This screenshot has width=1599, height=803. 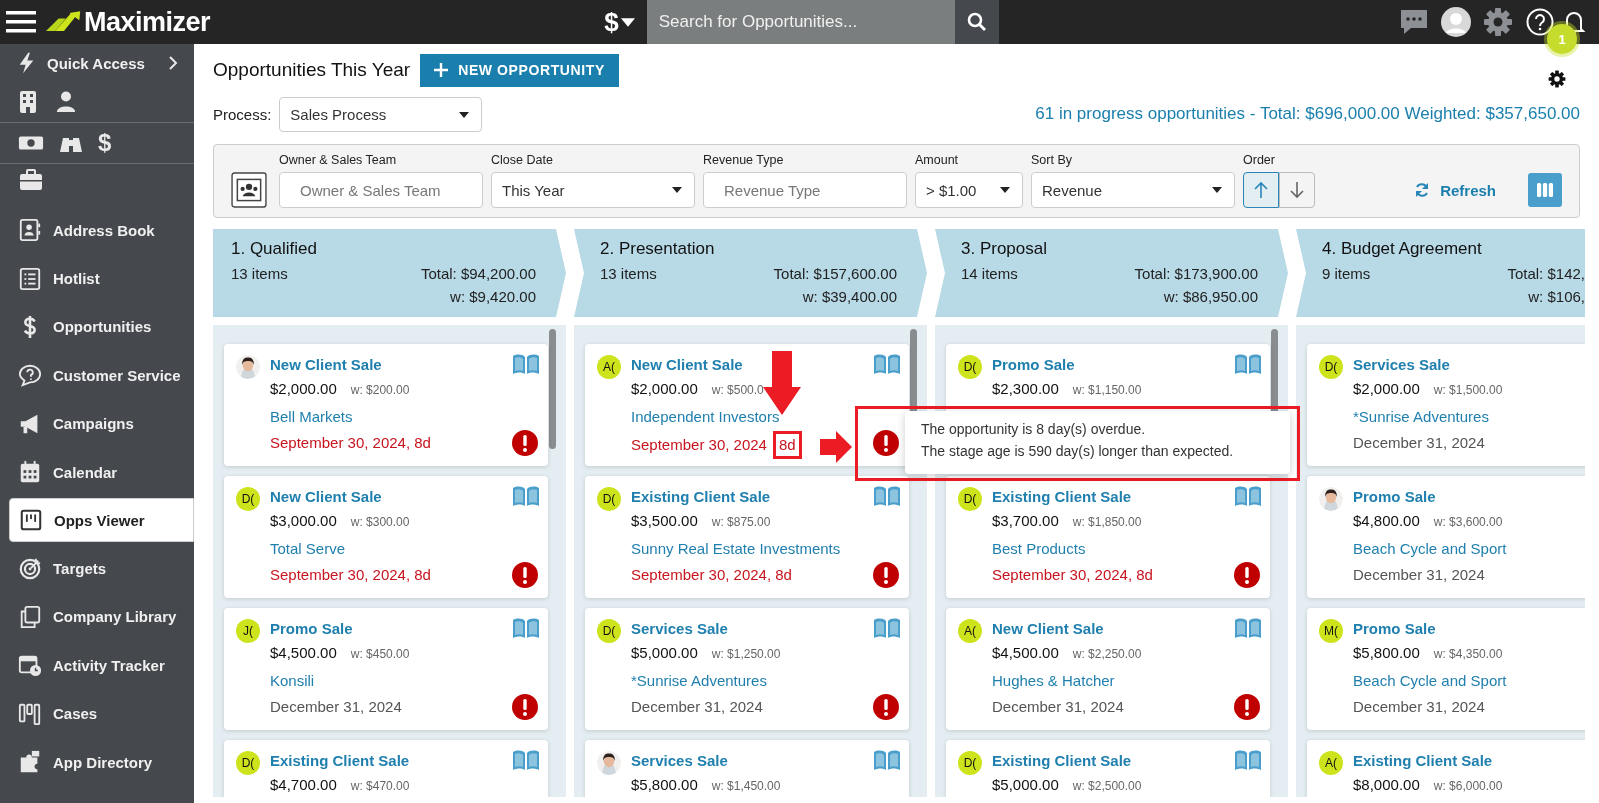 What do you see at coordinates (1414, 22) in the screenshot?
I see `chat-icon` at bounding box center [1414, 22].